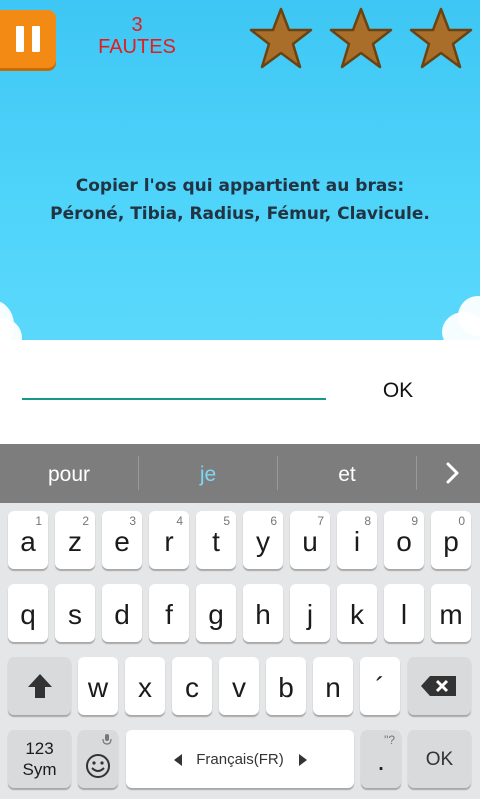 This screenshot has width=480, height=799. I want to click on key-label: x, so click(145, 687).